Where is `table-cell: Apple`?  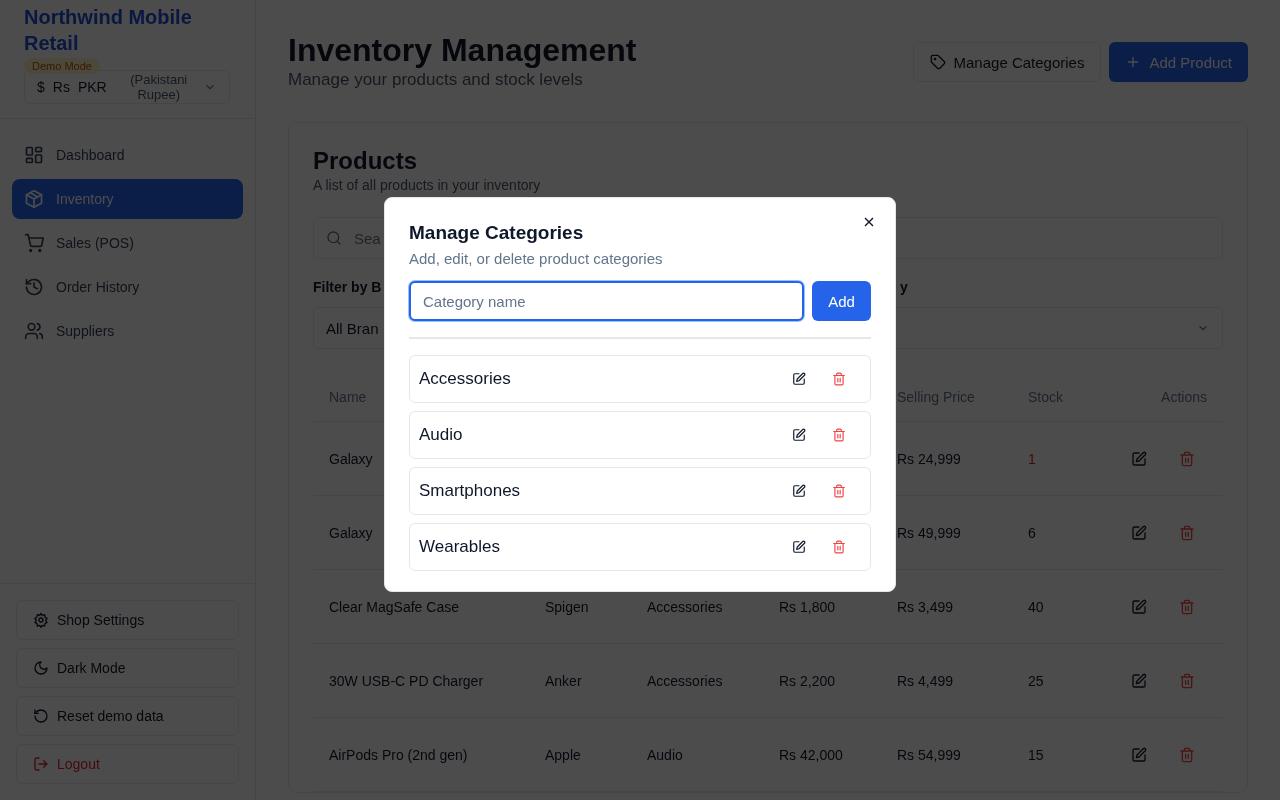
table-cell: Apple is located at coordinates (563, 754).